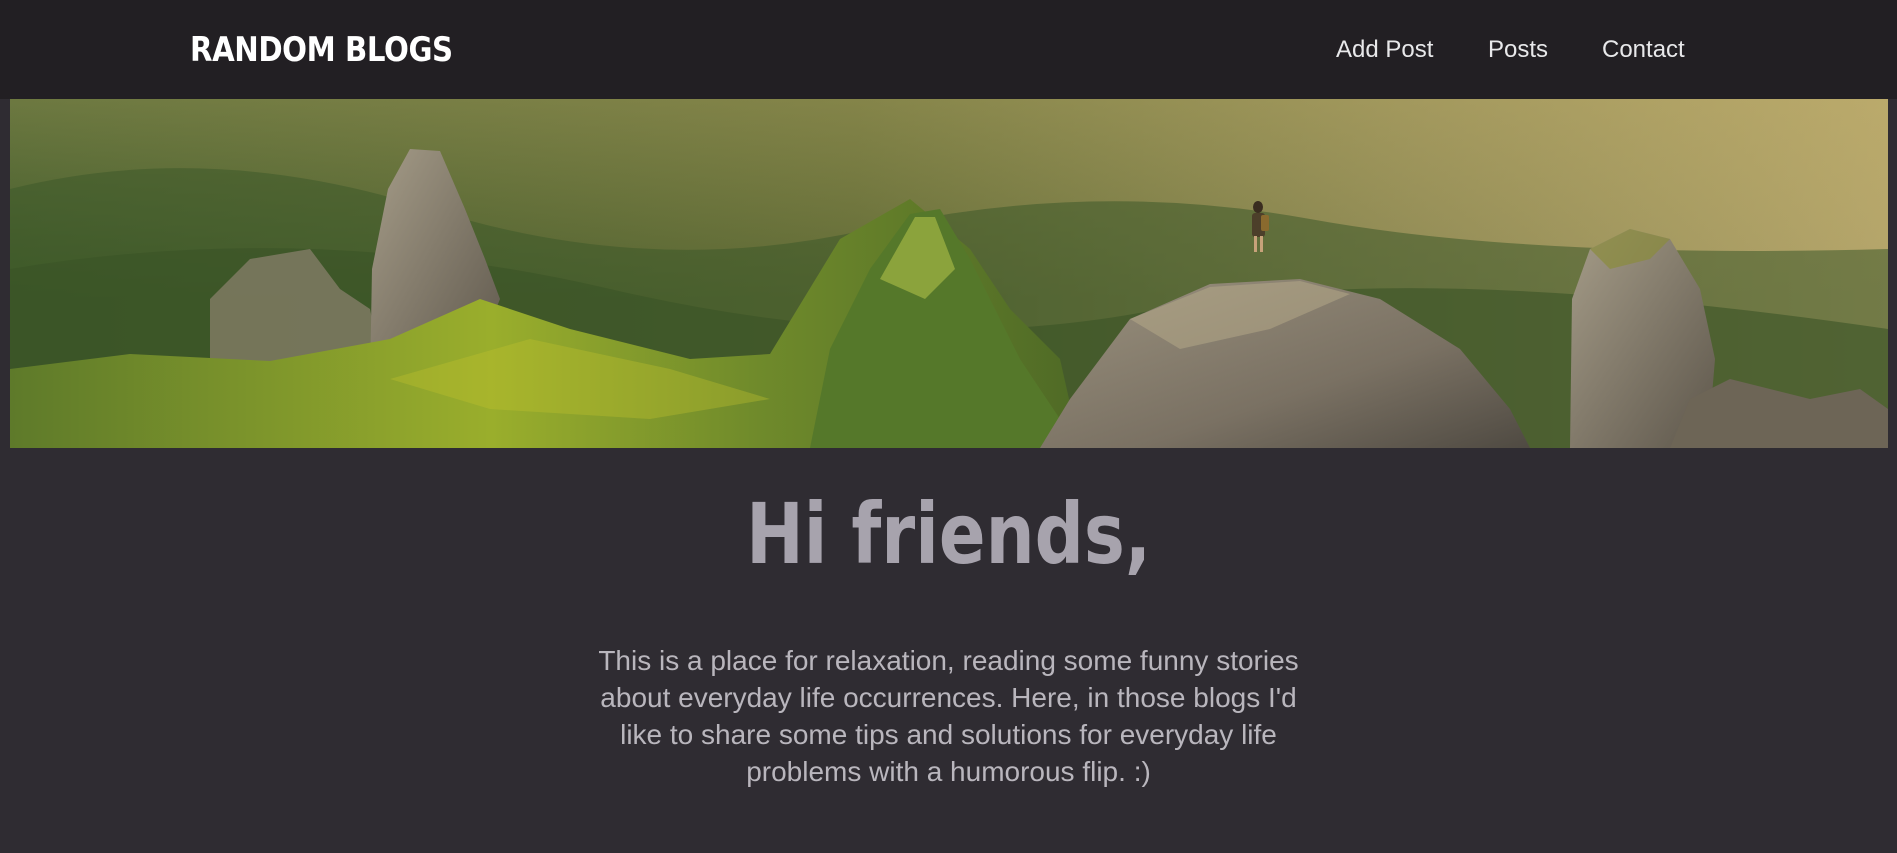  Describe the element at coordinates (321, 50) in the screenshot. I see `site-brand-logo: RANDOM BLOGS` at that location.